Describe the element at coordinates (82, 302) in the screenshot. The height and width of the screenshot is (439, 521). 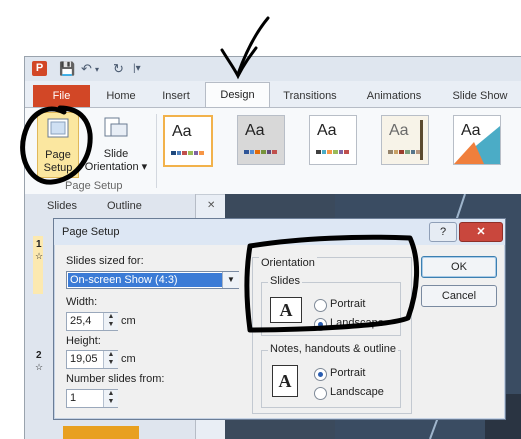
I see `width-label: Width:` at that location.